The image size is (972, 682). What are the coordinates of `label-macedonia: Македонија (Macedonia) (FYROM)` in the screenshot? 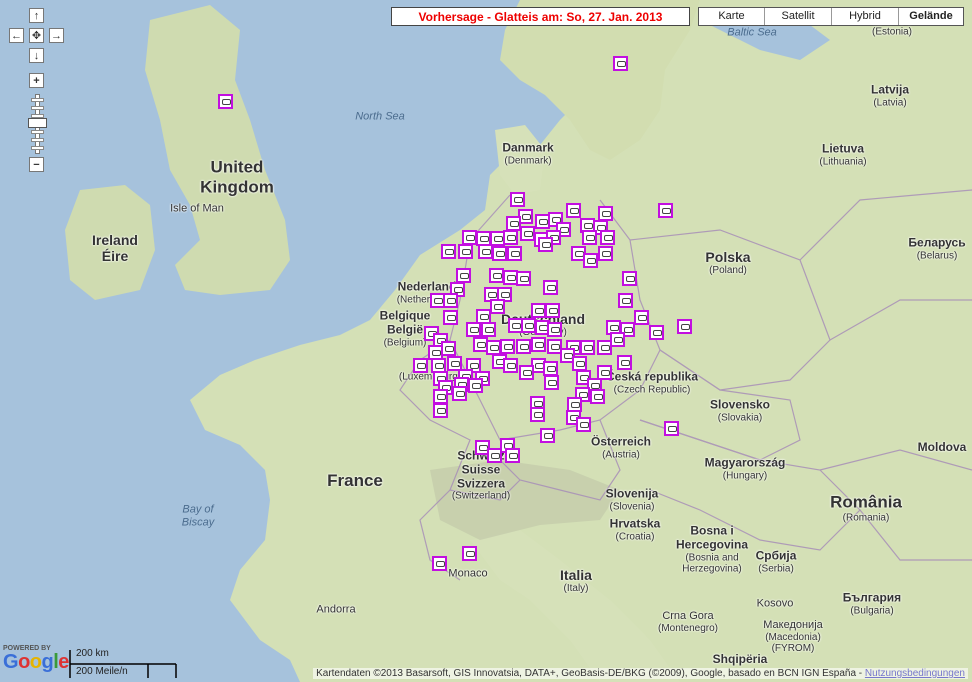 It's located at (793, 637).